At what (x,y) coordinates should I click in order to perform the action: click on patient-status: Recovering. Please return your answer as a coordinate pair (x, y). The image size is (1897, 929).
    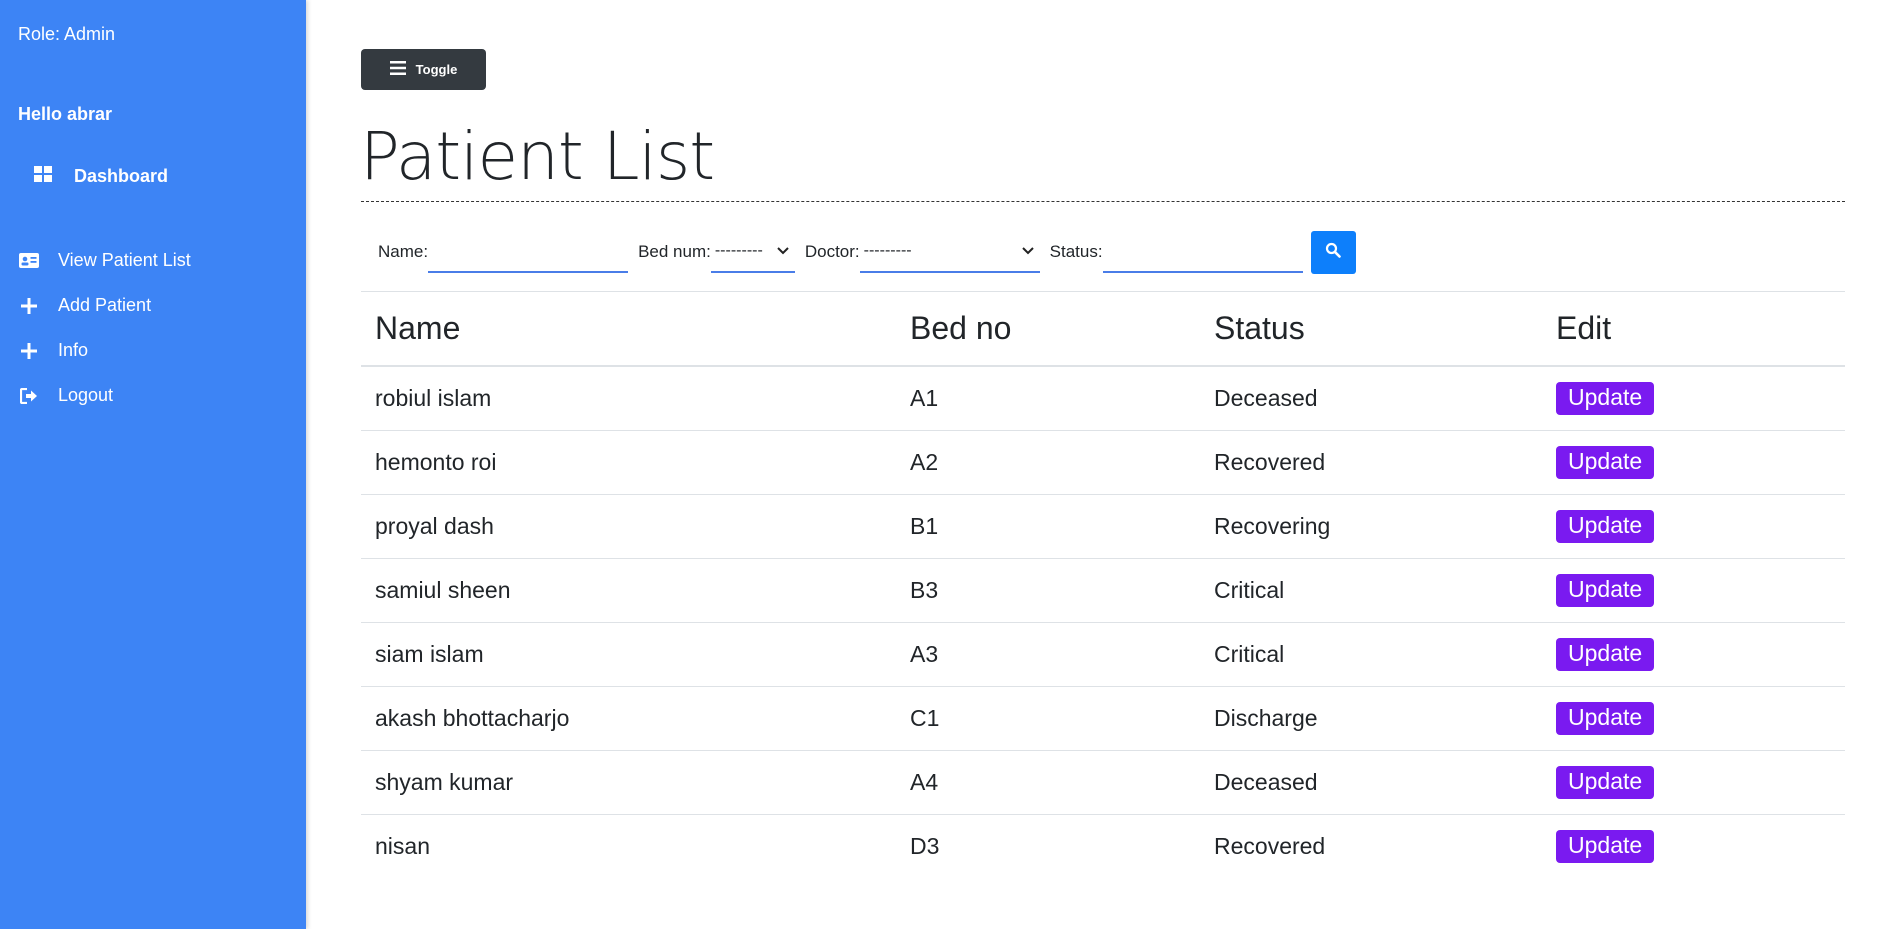
    Looking at the image, I should click on (1371, 526).